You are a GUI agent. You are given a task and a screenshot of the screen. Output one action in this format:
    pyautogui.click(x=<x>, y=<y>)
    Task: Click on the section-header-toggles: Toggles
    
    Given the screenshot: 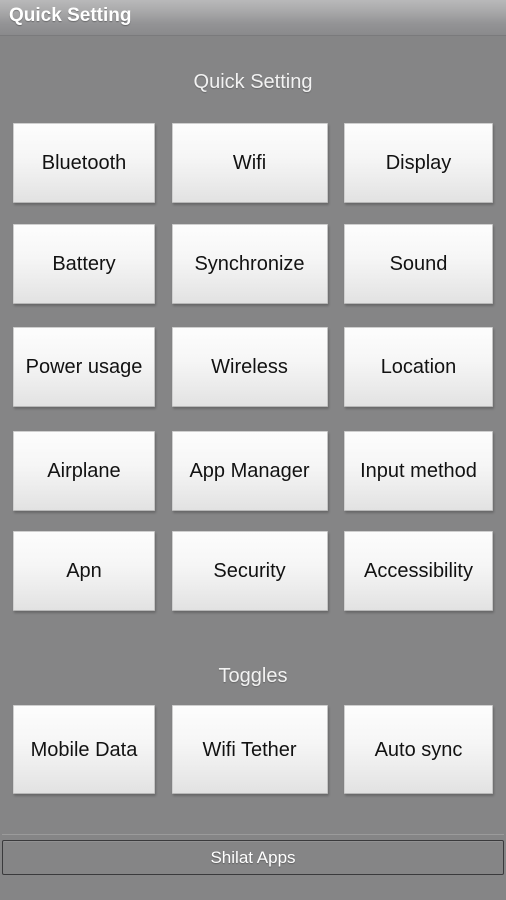 What is the action you would take?
    pyautogui.click(x=253, y=676)
    